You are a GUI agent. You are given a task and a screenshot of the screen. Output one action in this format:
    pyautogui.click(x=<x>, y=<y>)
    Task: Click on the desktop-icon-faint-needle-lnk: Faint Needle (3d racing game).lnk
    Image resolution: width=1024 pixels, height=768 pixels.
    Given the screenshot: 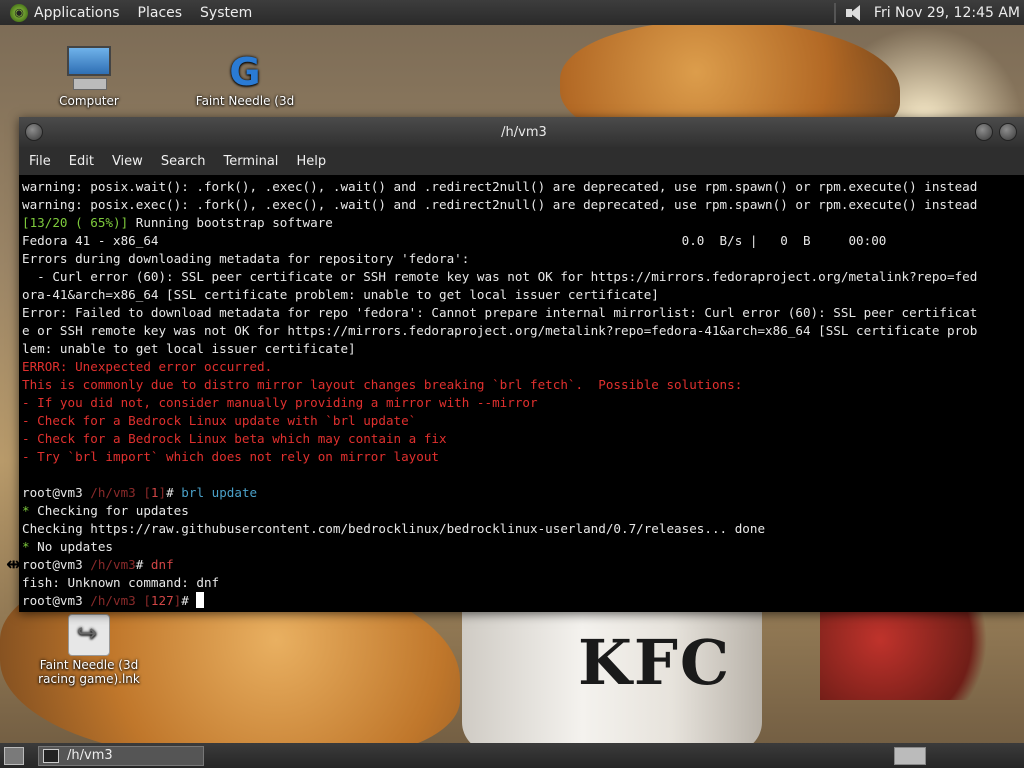 What is the action you would take?
    pyautogui.click(x=89, y=650)
    